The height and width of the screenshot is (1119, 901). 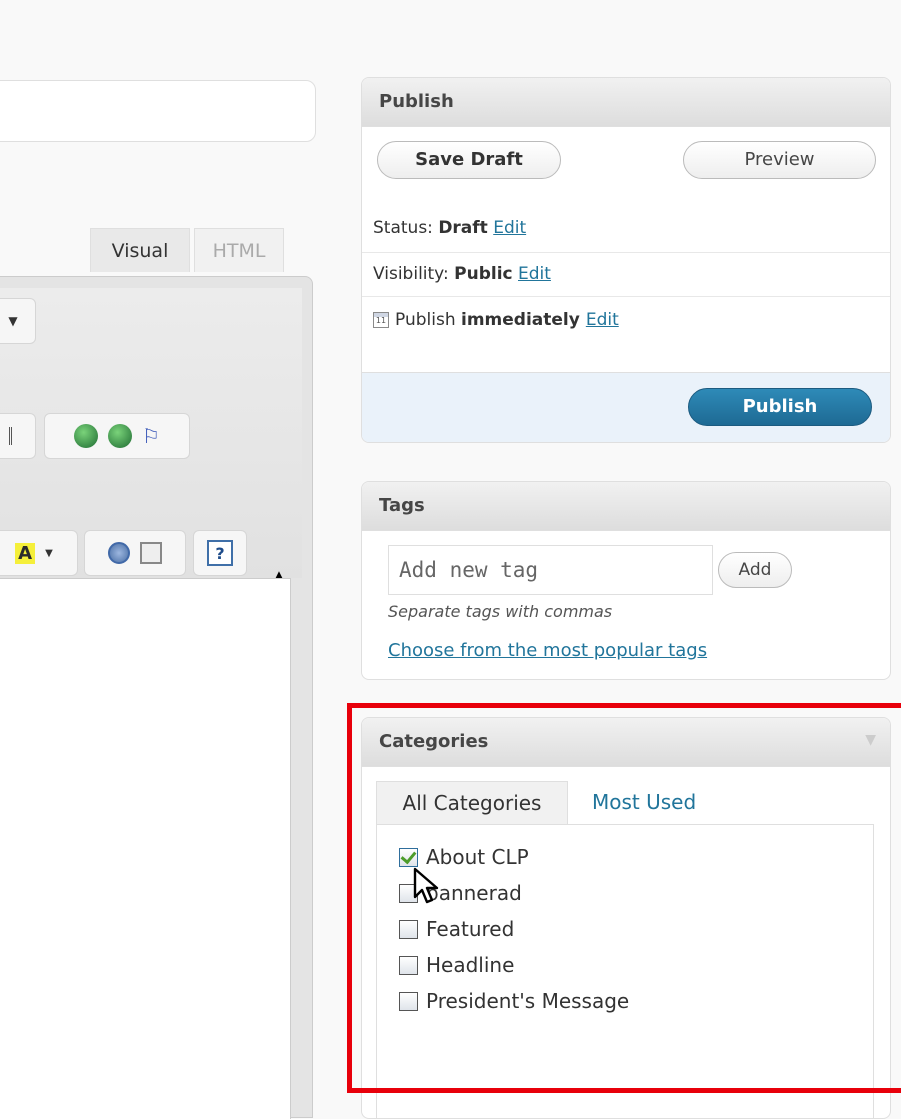 What do you see at coordinates (779, 160) in the screenshot?
I see `preview-button: Preview` at bounding box center [779, 160].